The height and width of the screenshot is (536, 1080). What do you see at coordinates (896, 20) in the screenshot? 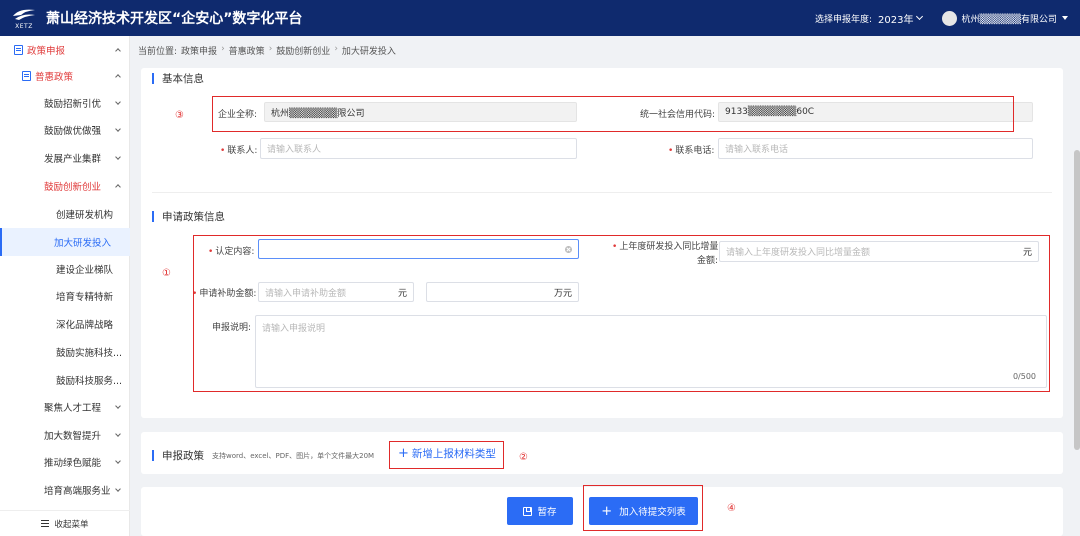
I see `year-value: 2023年` at bounding box center [896, 20].